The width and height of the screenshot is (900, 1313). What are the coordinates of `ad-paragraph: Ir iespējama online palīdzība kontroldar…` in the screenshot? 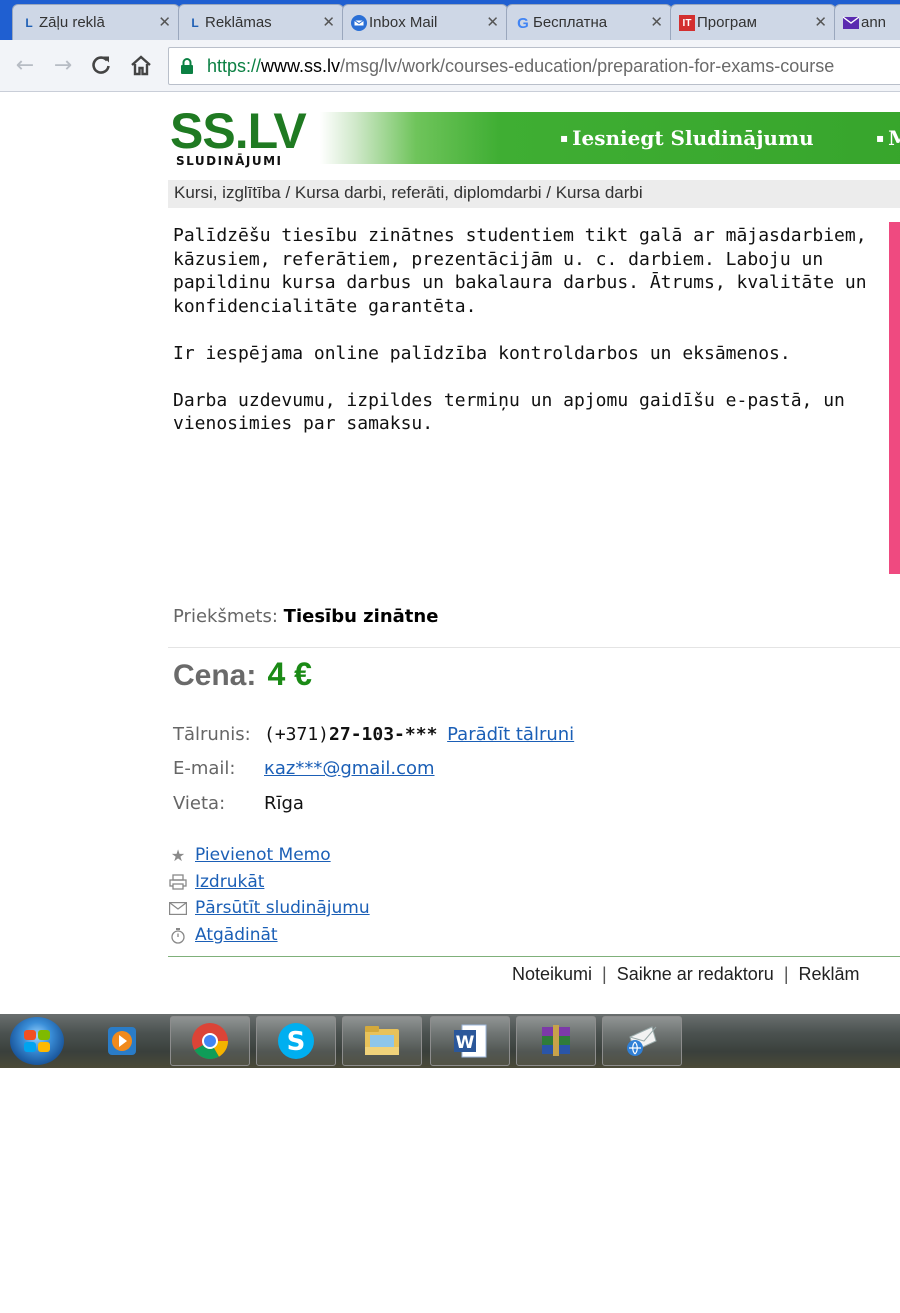 It's located at (482, 353).